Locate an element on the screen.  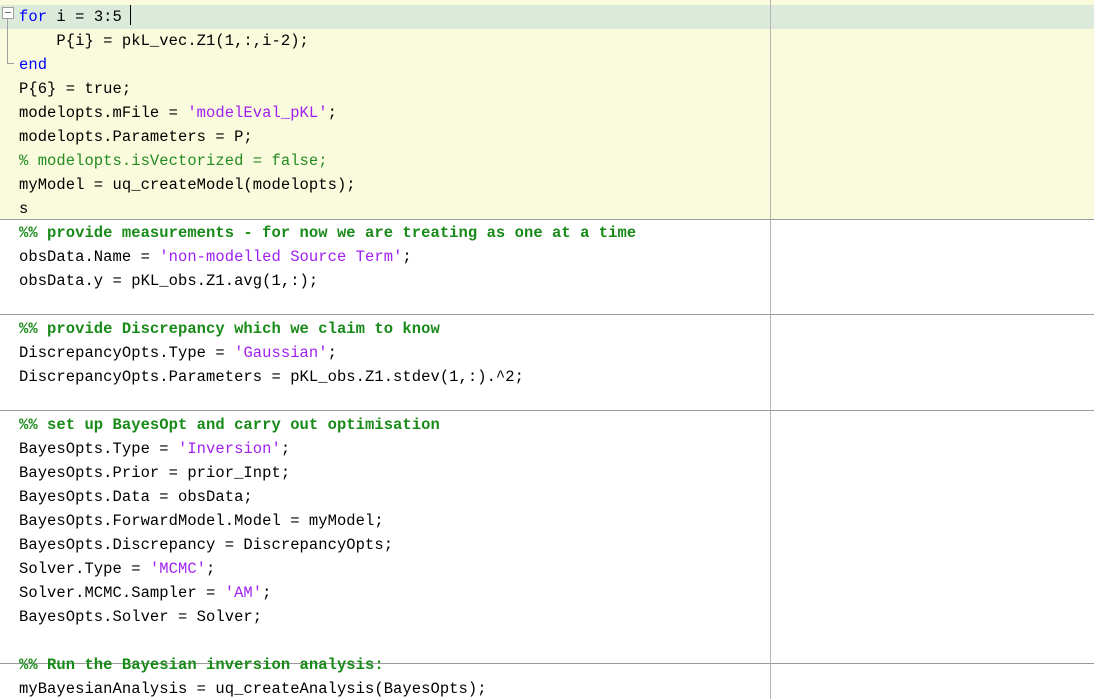
line-bayesopts-prior-token-1: BayesOpts.Prior = prior_Inpt; is located at coordinates (155, 473).